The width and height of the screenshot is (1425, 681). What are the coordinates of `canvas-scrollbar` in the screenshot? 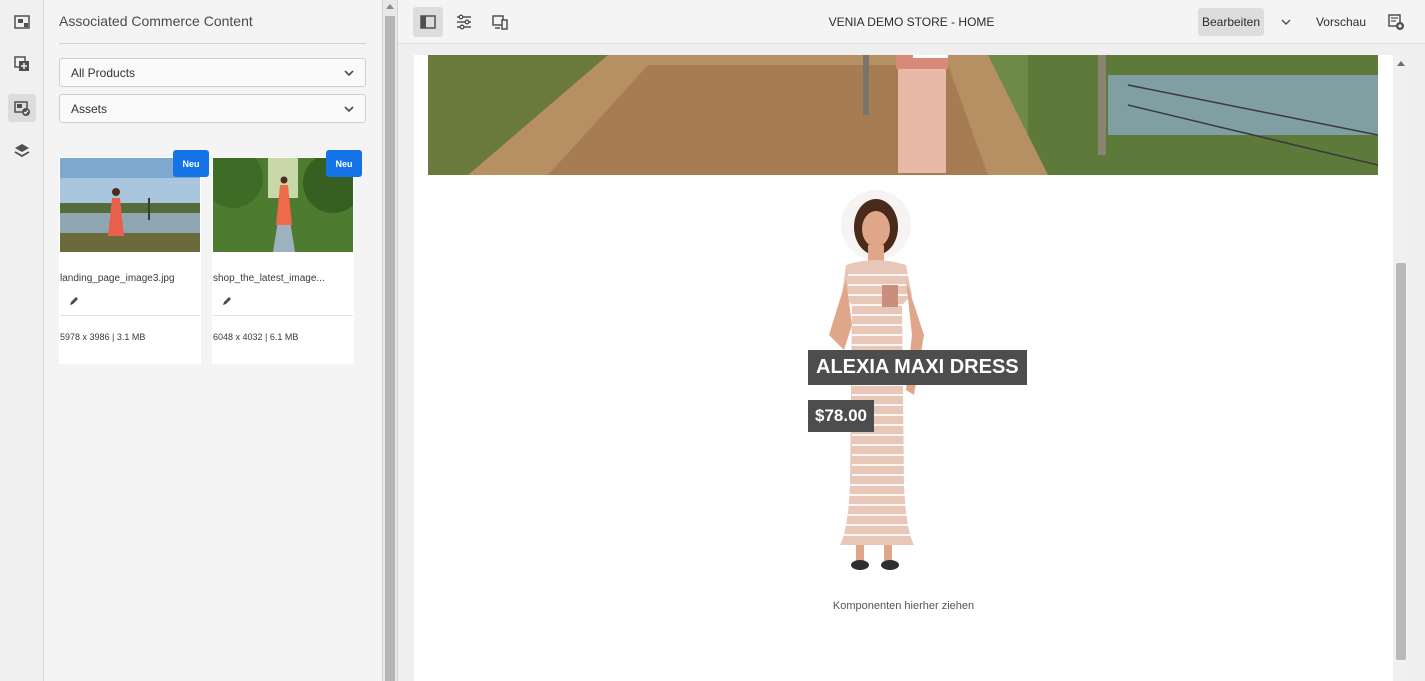 It's located at (1401, 368).